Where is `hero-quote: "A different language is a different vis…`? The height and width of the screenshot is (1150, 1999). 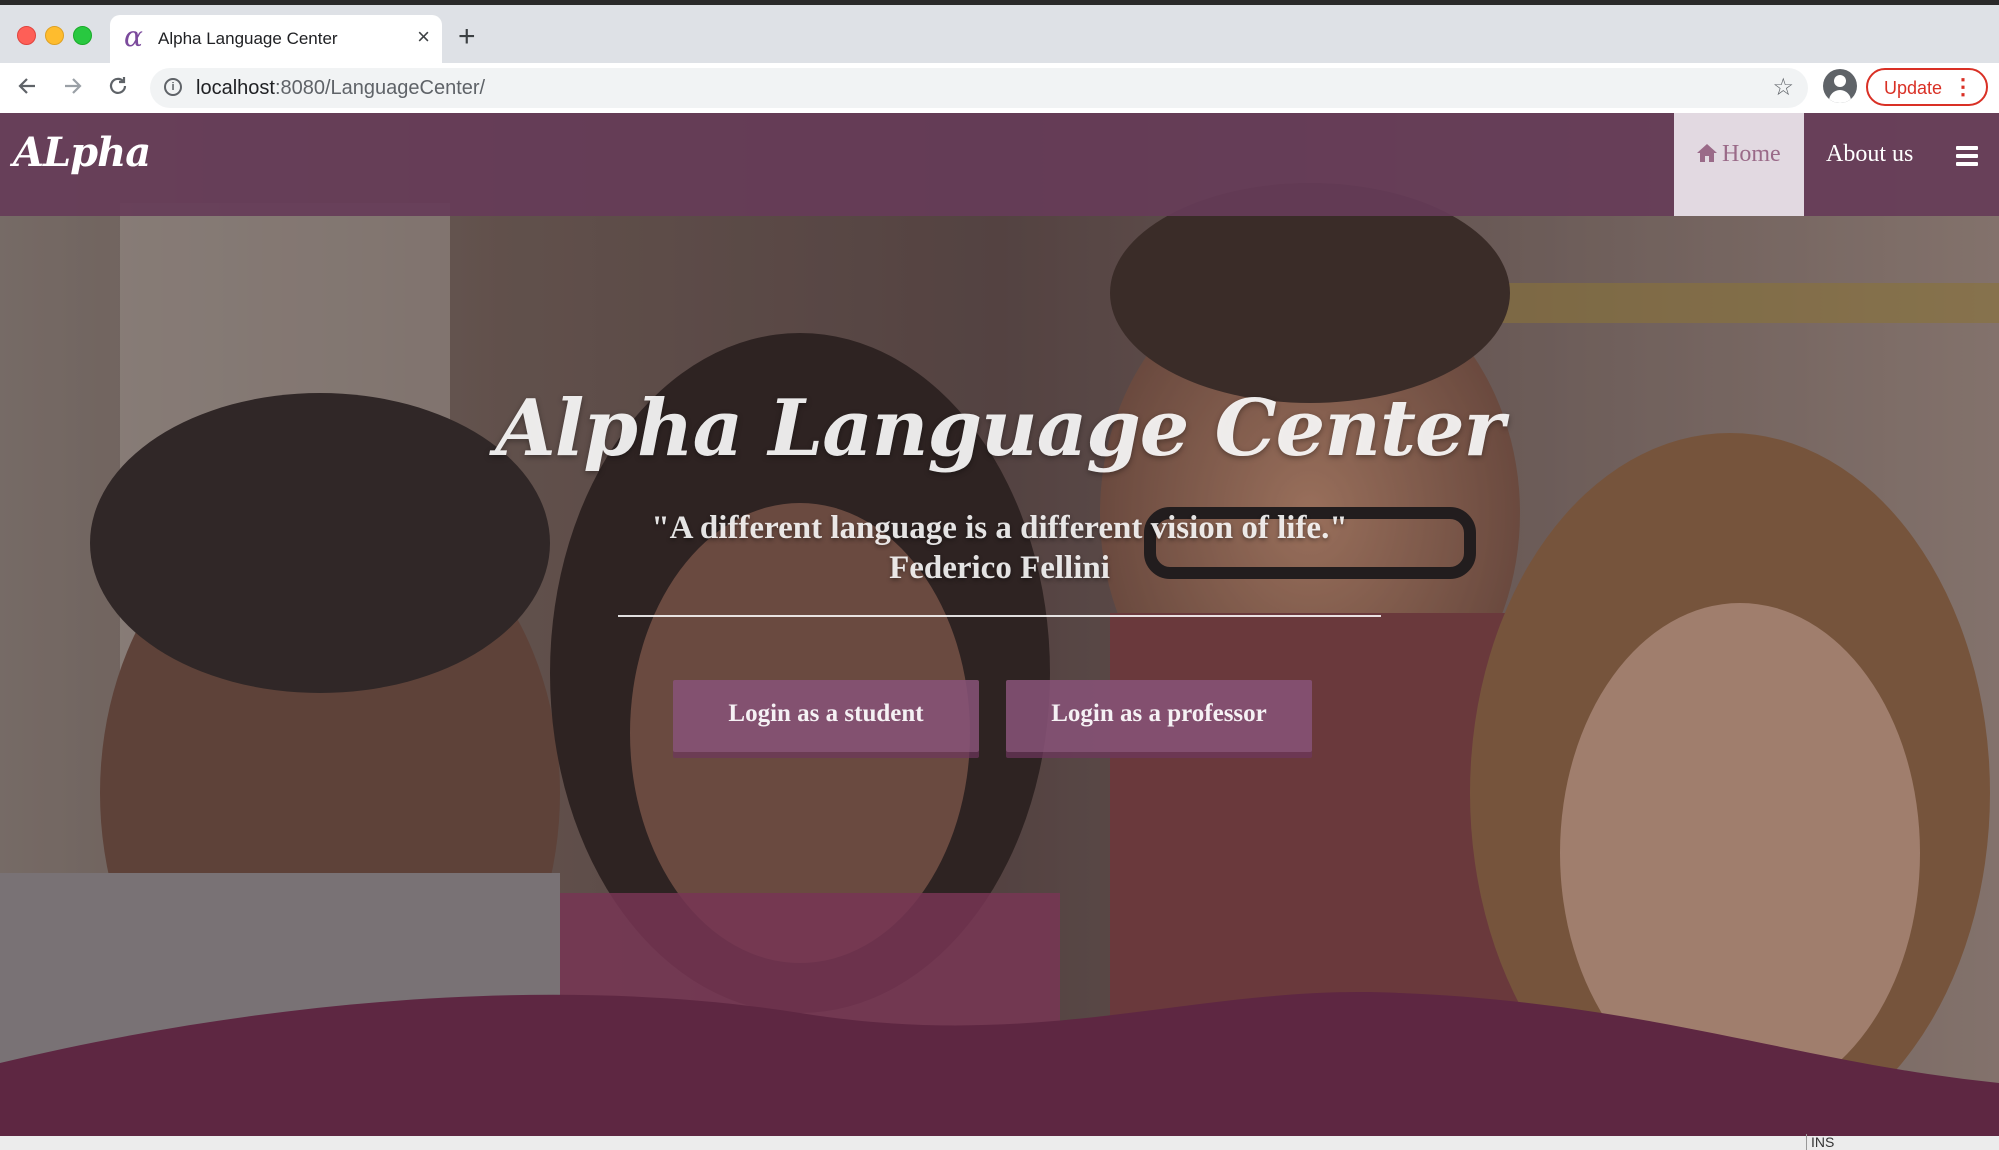
hero-quote: "A different language is a different vis… is located at coordinates (999, 548).